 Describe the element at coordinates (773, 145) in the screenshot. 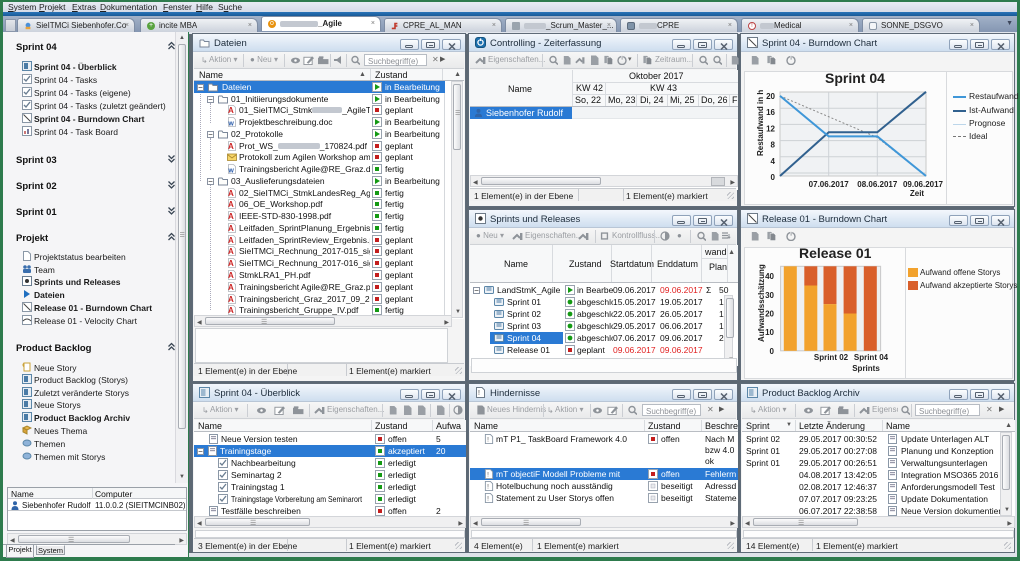

I see `svg-text: 8` at that location.